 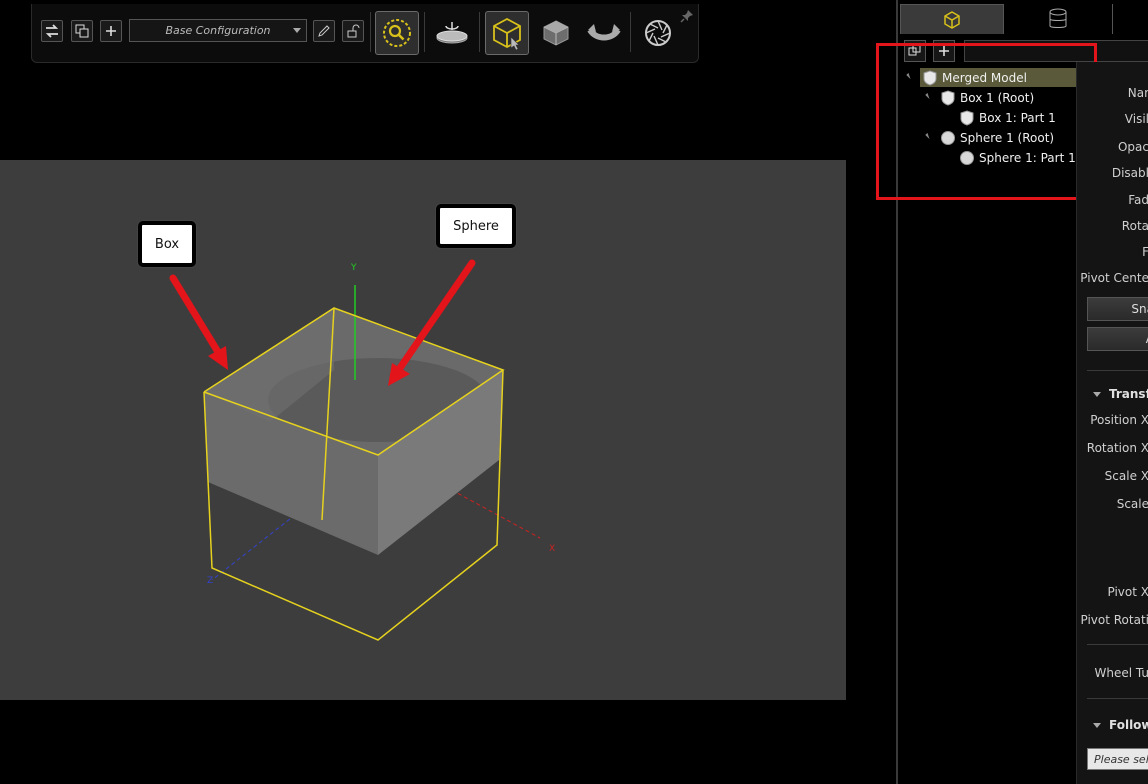 What do you see at coordinates (1126, 476) in the screenshot?
I see `scale-x-label: Scale X` at bounding box center [1126, 476].